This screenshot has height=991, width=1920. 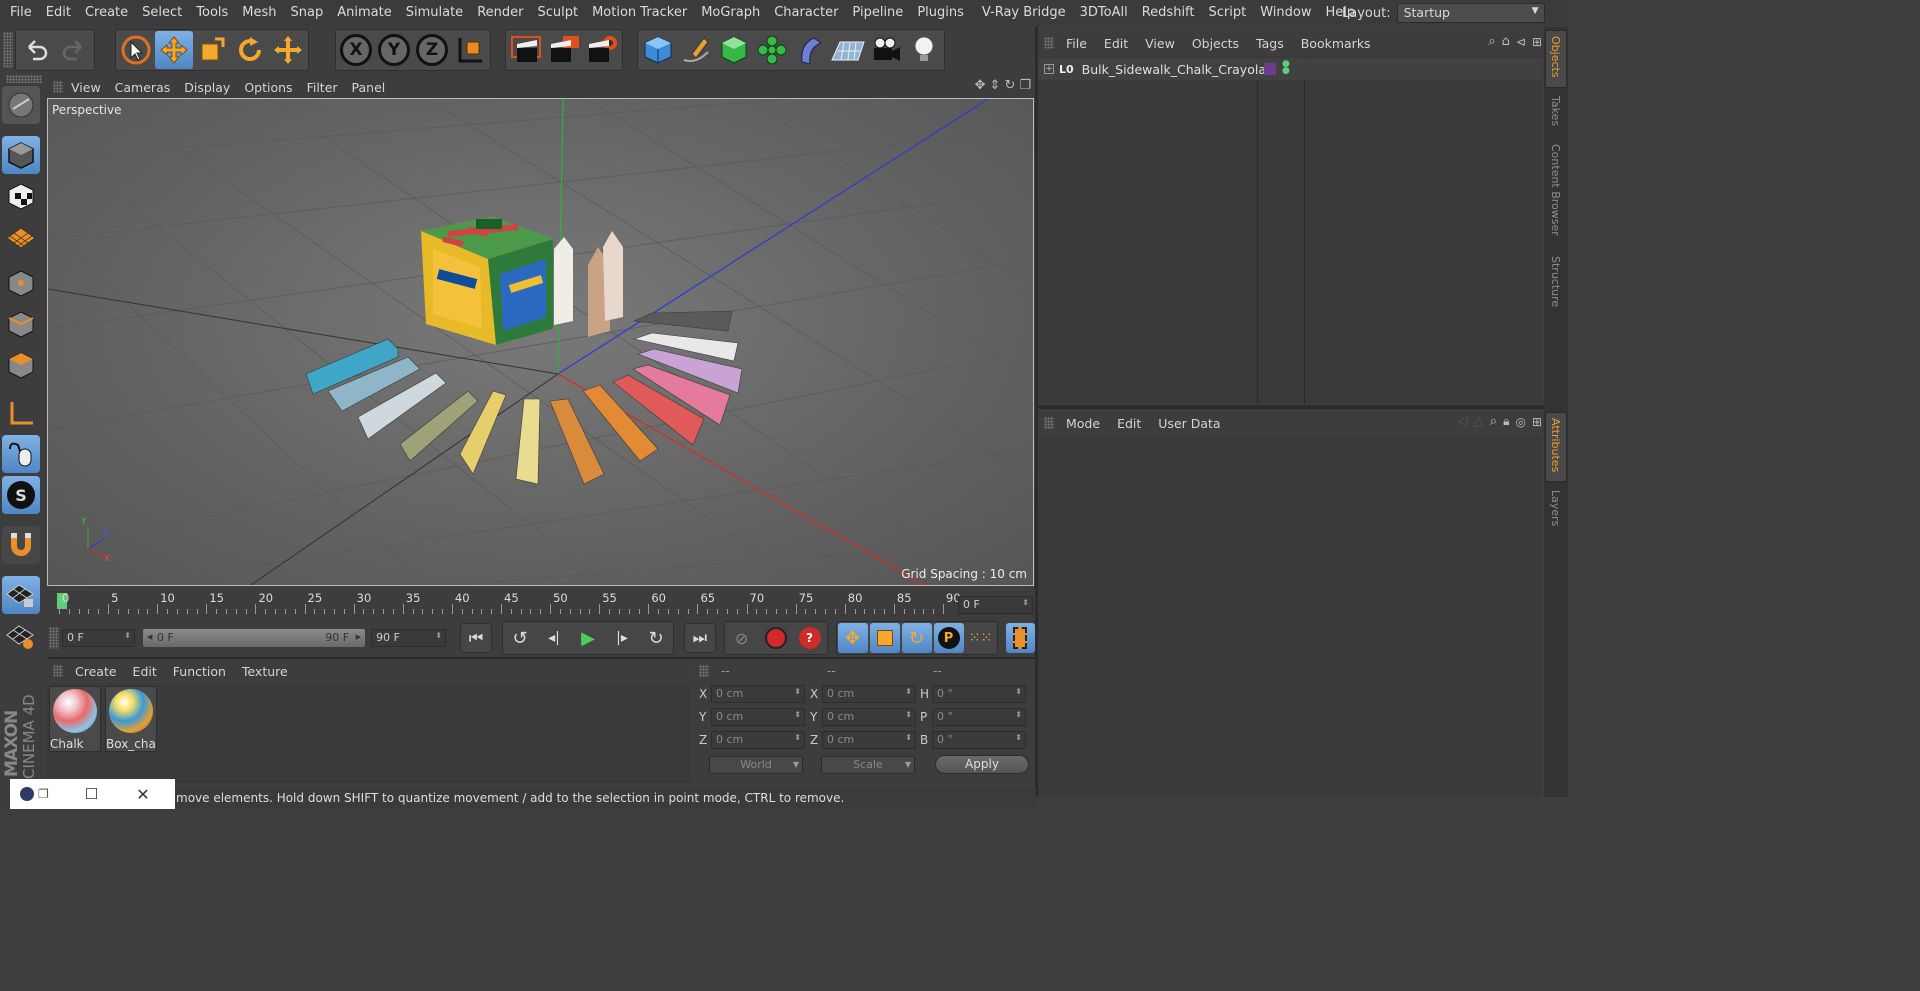 What do you see at coordinates (1168, 13) in the screenshot?
I see `menu-redshift: Redshift` at bounding box center [1168, 13].